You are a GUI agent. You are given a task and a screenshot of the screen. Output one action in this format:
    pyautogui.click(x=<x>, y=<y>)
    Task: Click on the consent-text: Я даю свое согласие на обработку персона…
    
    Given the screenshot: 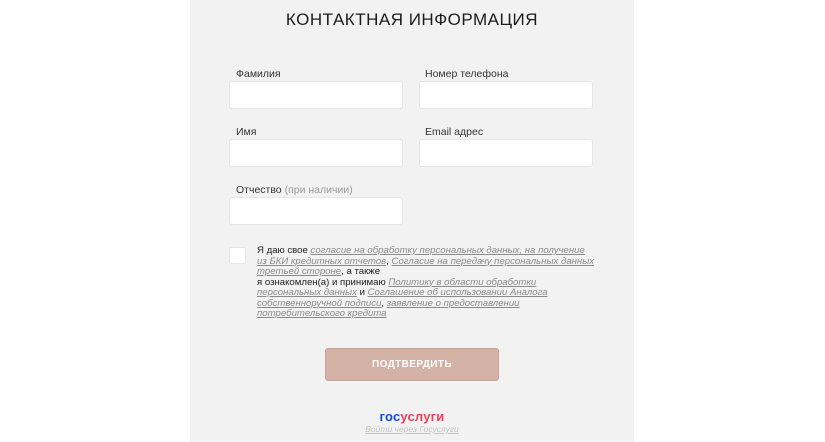 What is the action you would take?
    pyautogui.click(x=427, y=282)
    